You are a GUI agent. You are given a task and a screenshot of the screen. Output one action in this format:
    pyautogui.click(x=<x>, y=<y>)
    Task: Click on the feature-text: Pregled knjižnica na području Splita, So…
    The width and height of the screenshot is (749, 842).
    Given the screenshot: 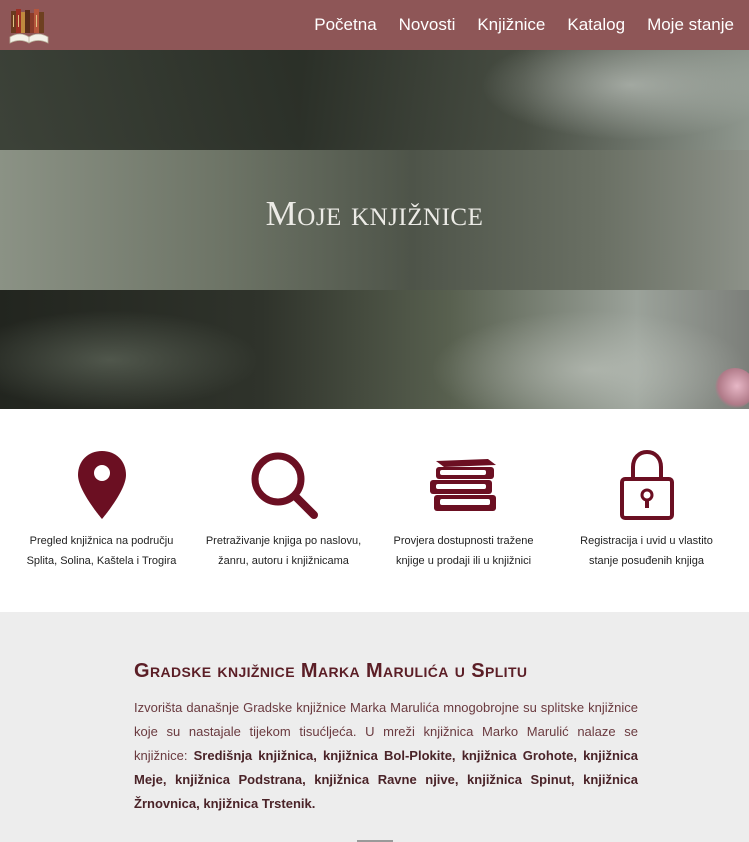 What is the action you would take?
    pyautogui.click(x=101, y=551)
    